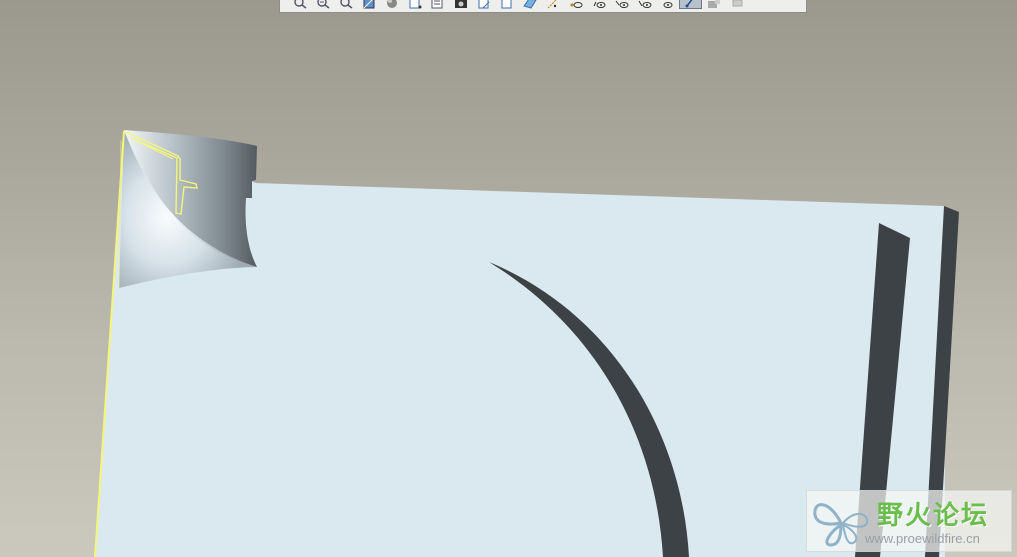  What do you see at coordinates (922, 538) in the screenshot?
I see `watermark-url: www.proewildfire.cn` at bounding box center [922, 538].